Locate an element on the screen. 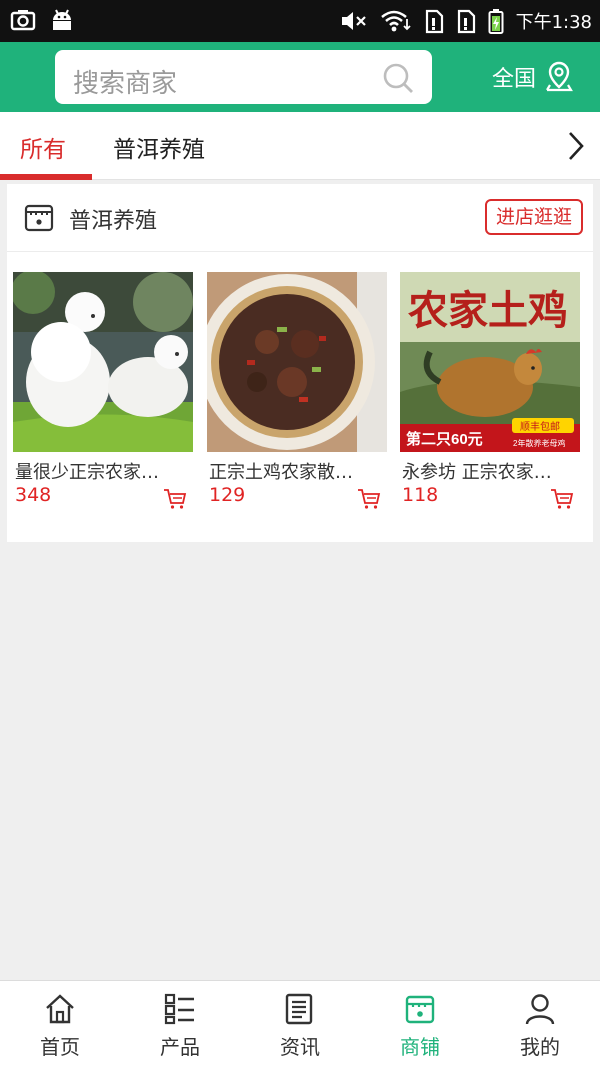 This screenshot has width=600, height=1067. bottom-navigation: 首页 产品 资讯 商铺 我的 is located at coordinates (300, 1023).